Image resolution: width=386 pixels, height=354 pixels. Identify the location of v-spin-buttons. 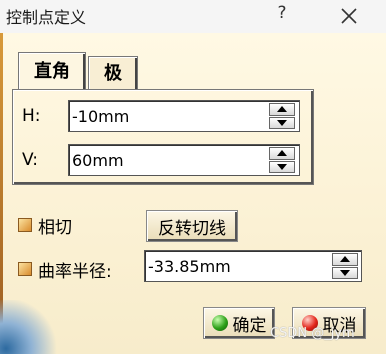
(282, 160).